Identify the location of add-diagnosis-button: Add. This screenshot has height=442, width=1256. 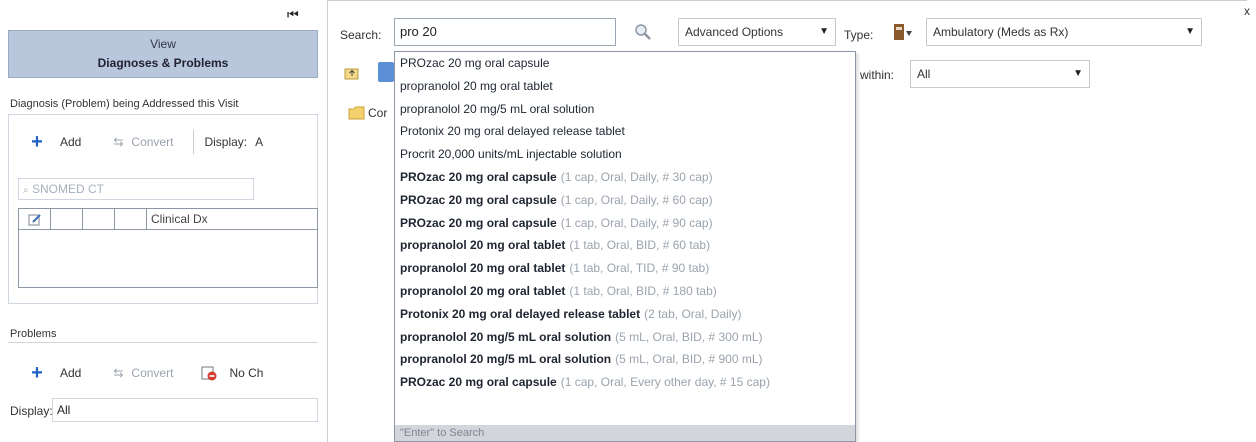
(70, 142).